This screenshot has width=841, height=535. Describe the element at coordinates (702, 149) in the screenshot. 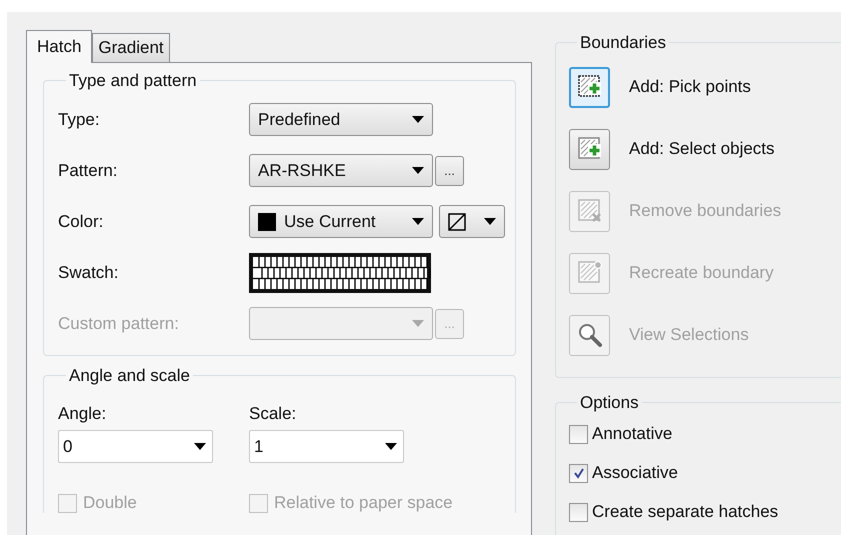

I see `button-label: Add: Select objects` at that location.